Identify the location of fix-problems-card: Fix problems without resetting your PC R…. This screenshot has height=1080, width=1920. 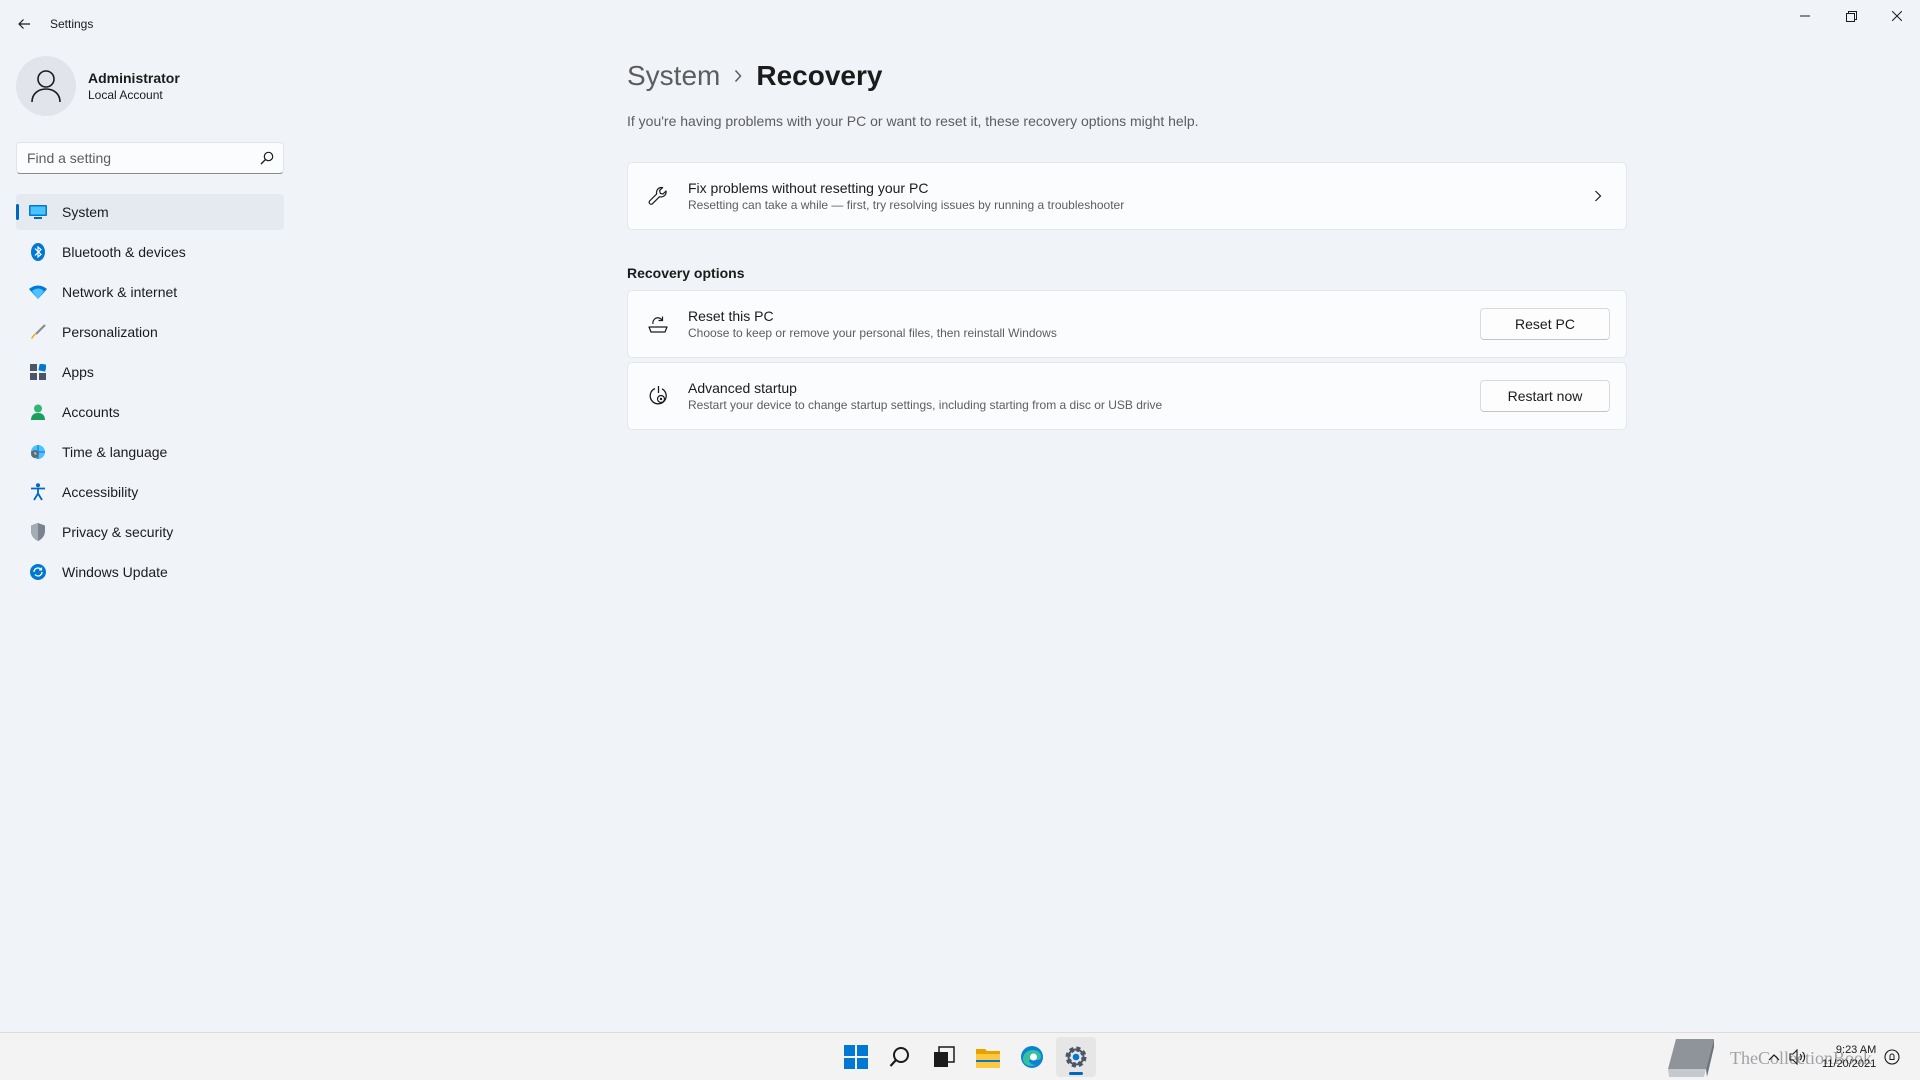
(1127, 196).